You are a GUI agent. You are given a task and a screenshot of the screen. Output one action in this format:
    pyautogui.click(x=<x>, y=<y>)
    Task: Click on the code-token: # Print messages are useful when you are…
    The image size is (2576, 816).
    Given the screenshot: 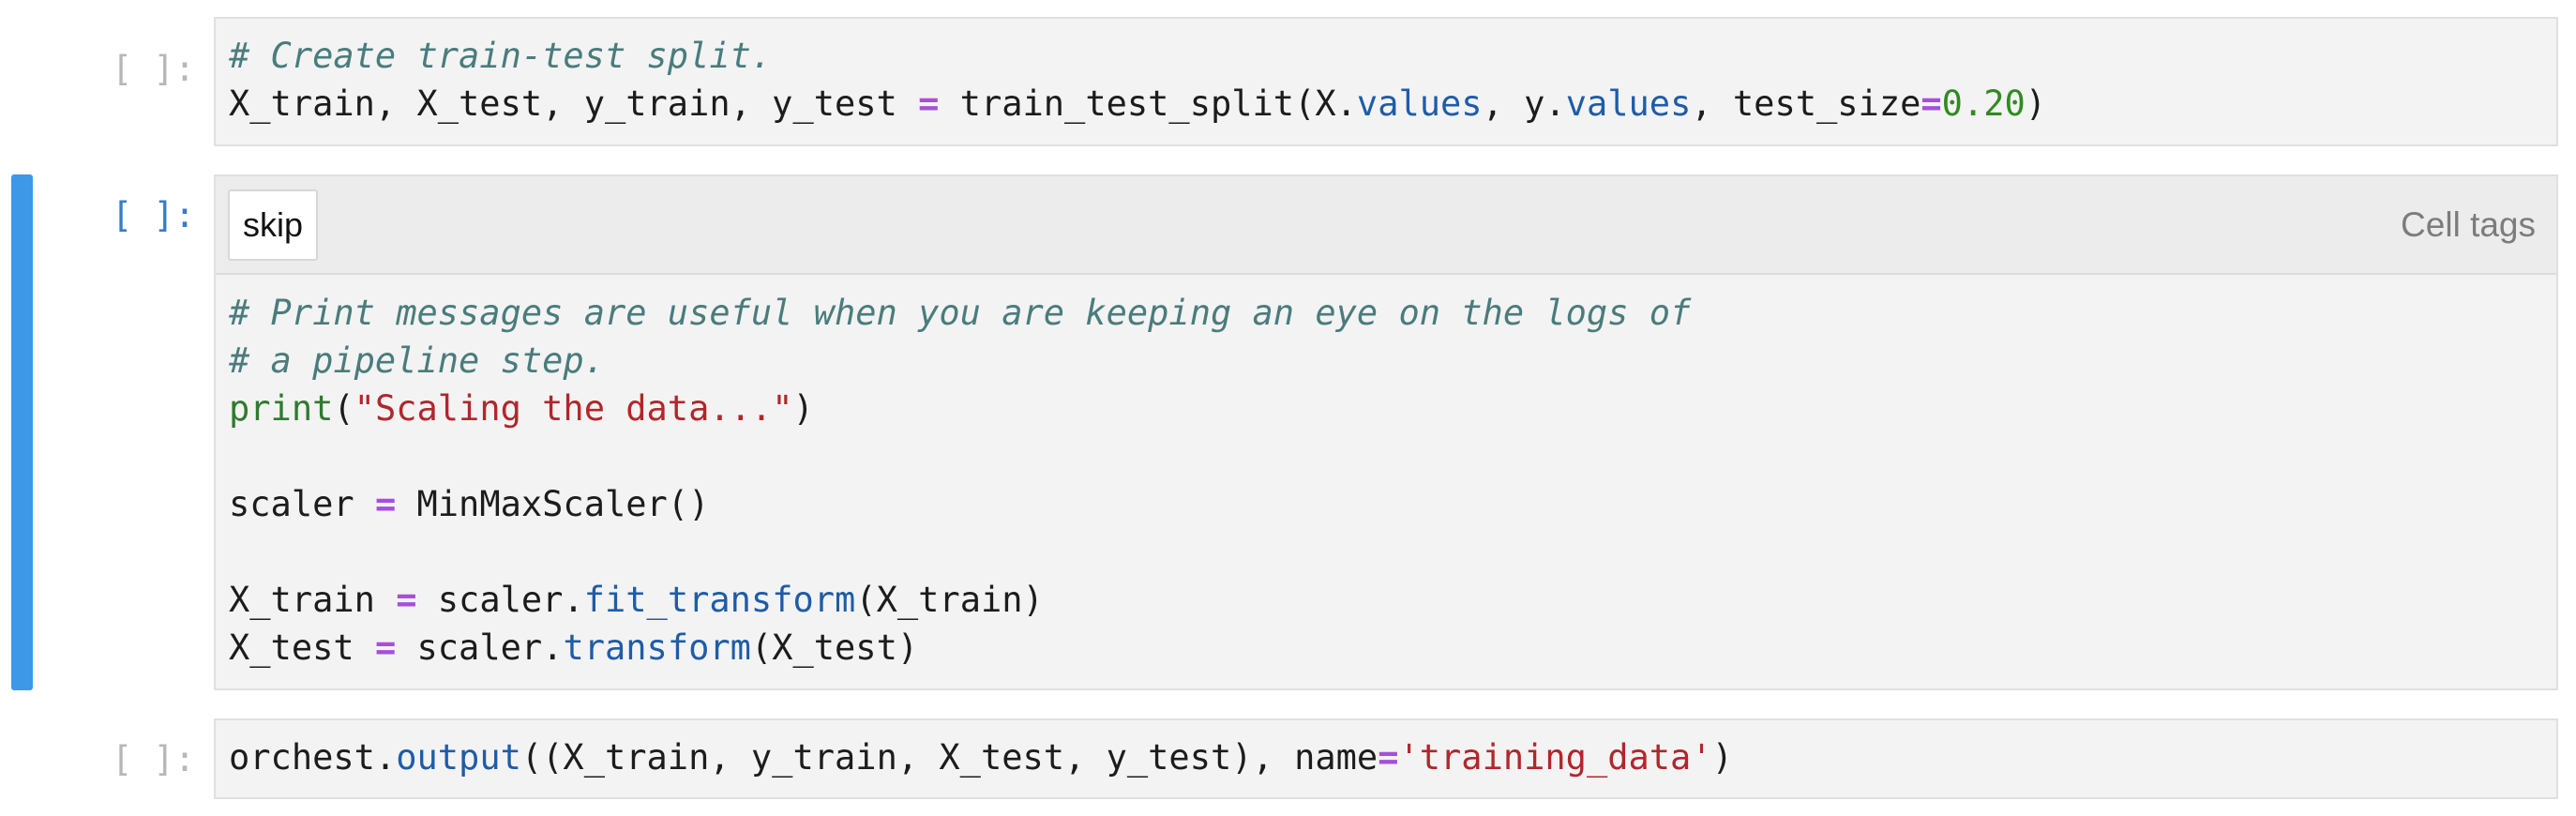 What is the action you would take?
    pyautogui.click(x=960, y=313)
    